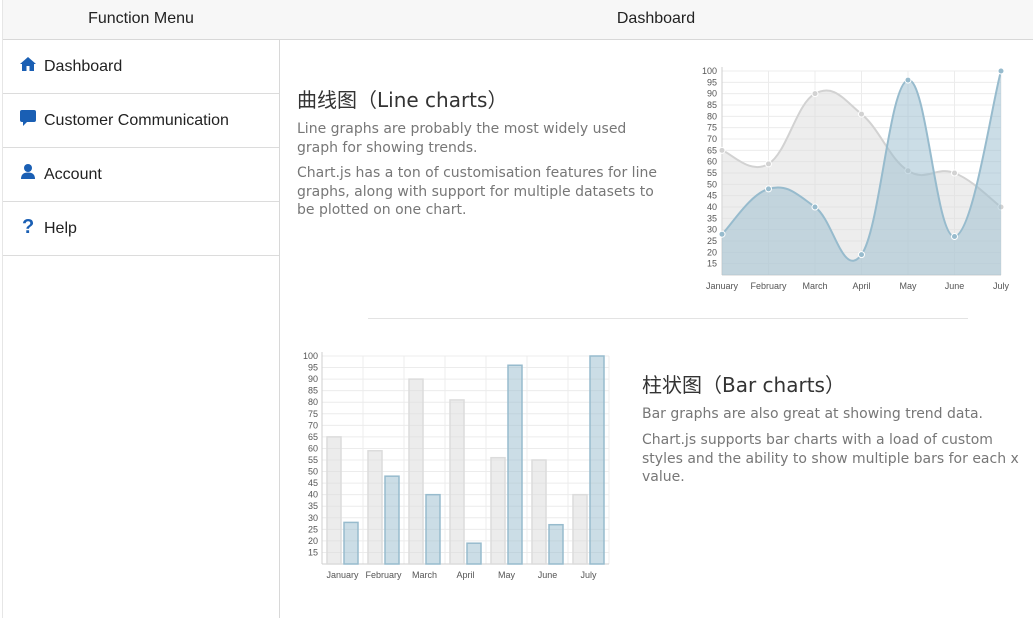  What do you see at coordinates (141, 20) in the screenshot?
I see `sidebar-title: Function Menu` at bounding box center [141, 20].